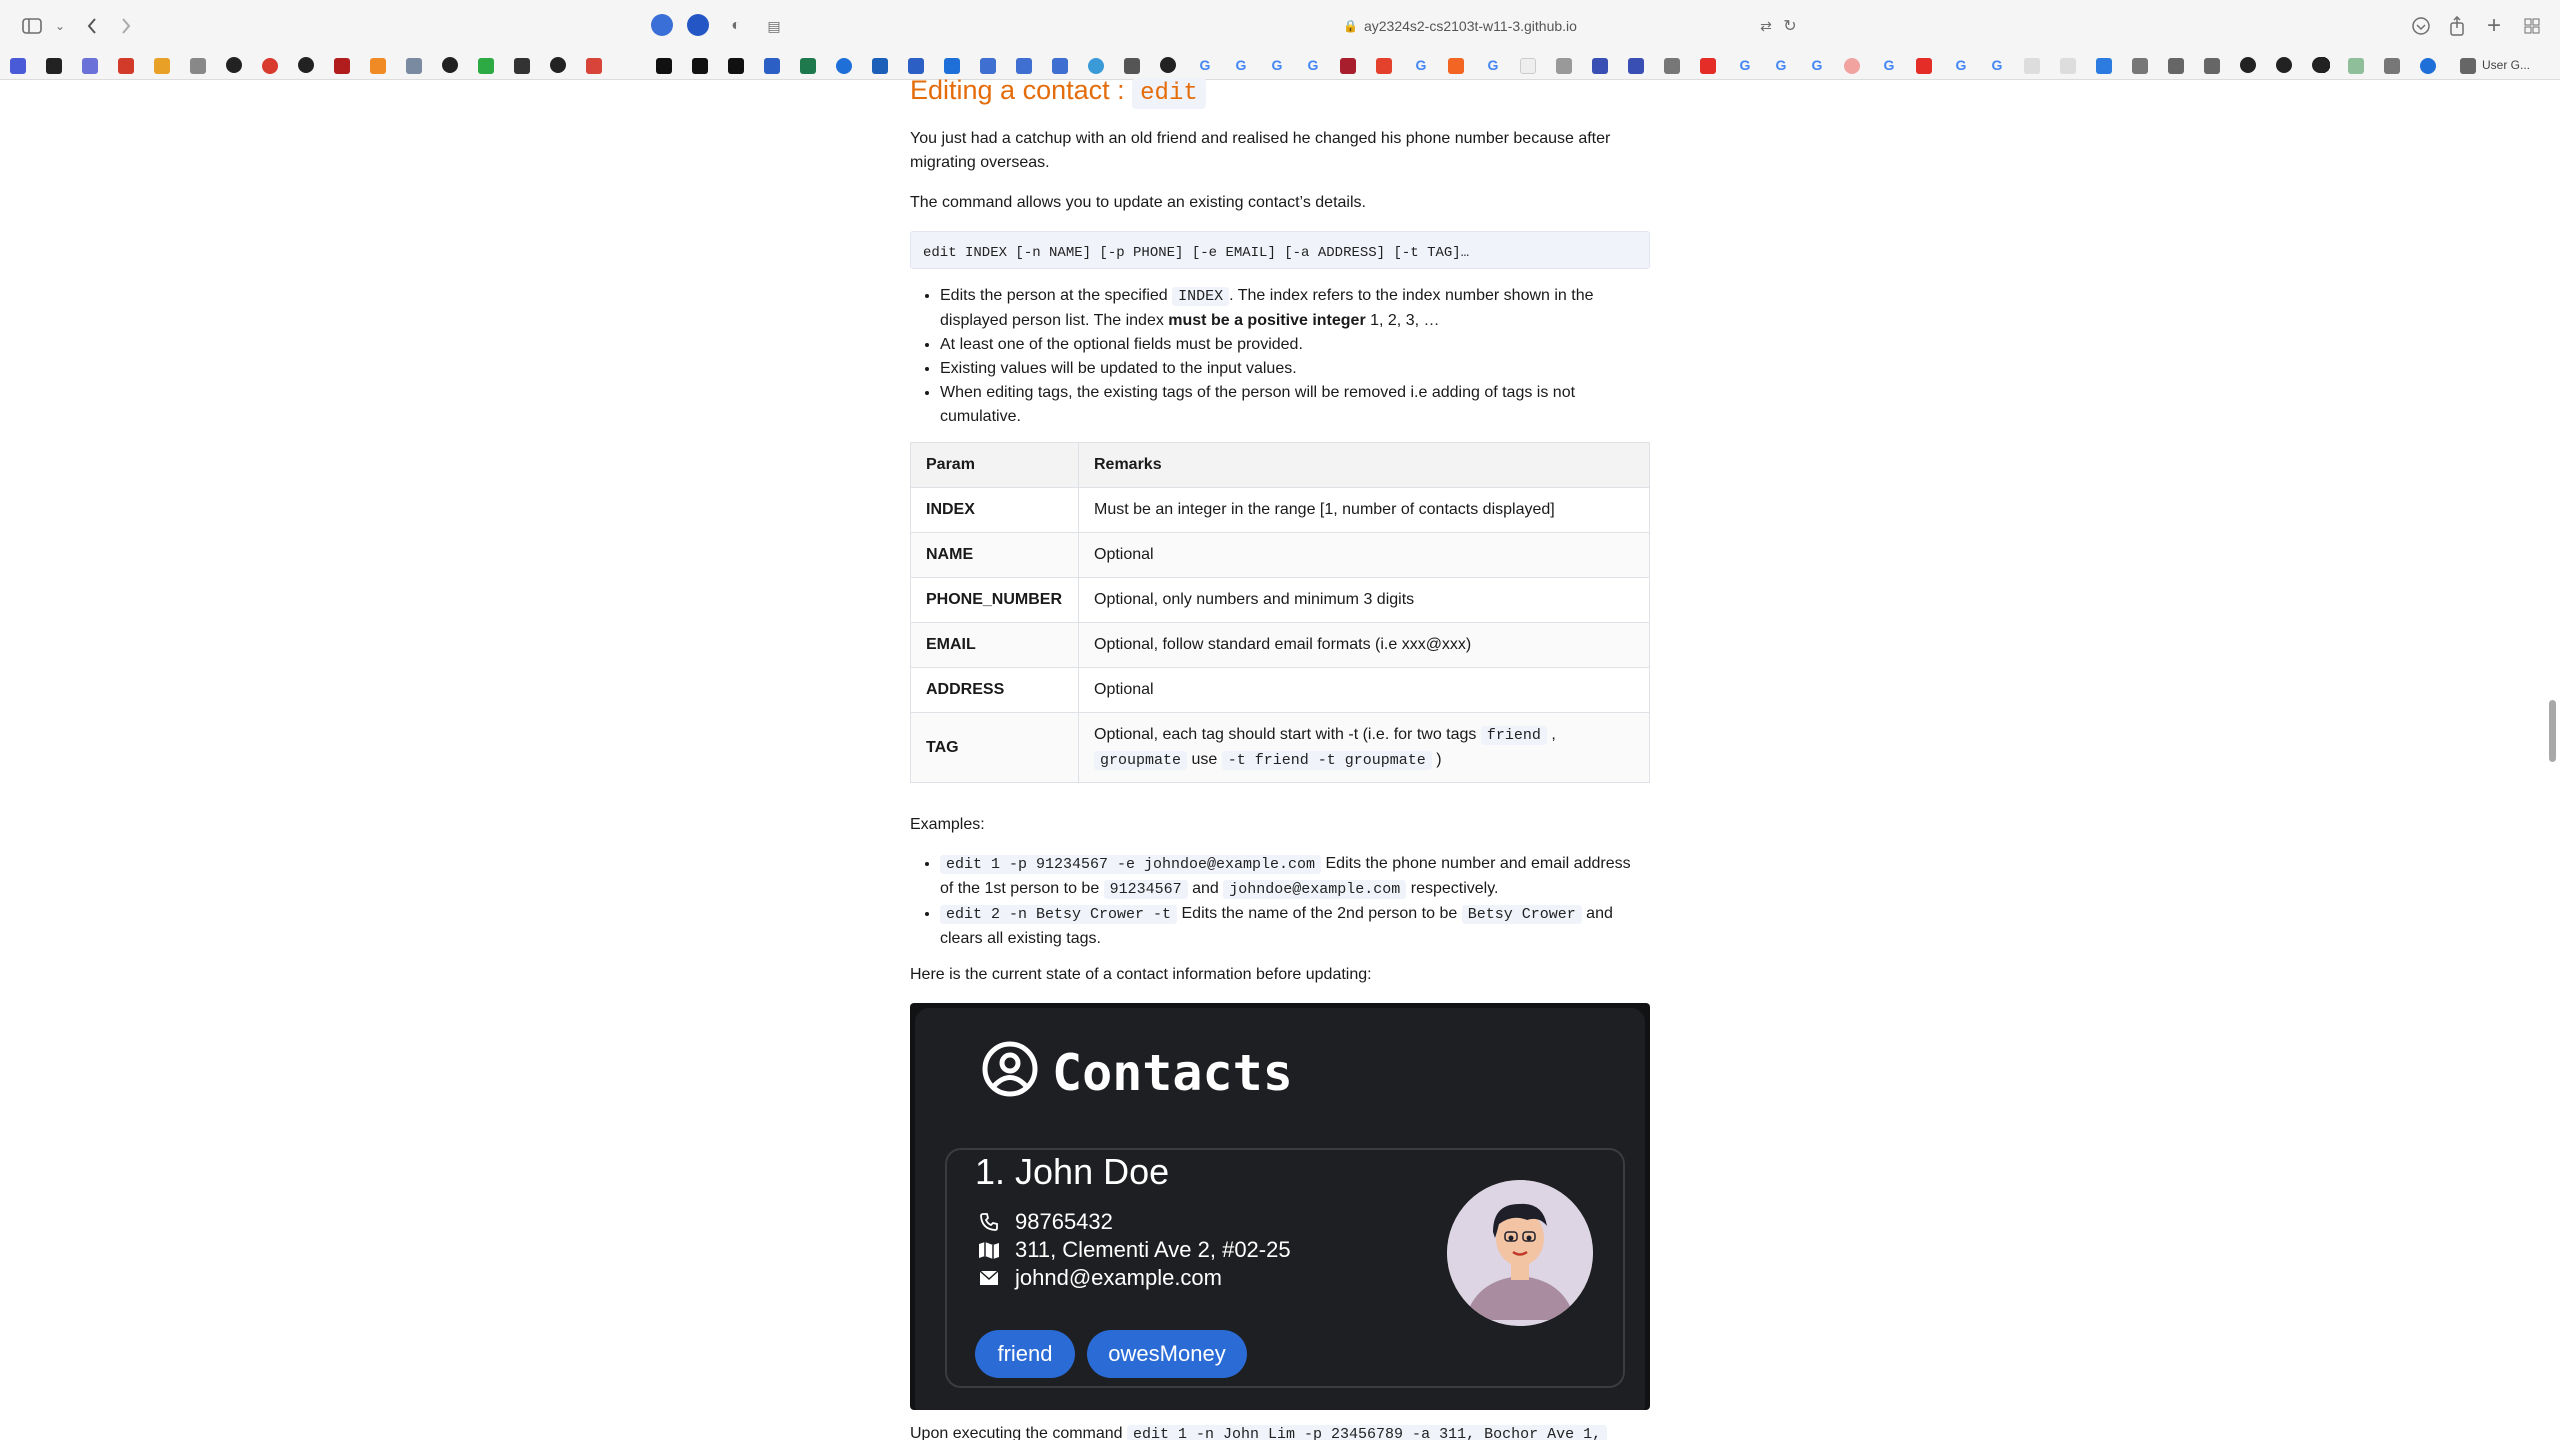 Image resolution: width=2560 pixels, height=1440 pixels. I want to click on contact-phone-row: 98765432, so click(1045, 1222).